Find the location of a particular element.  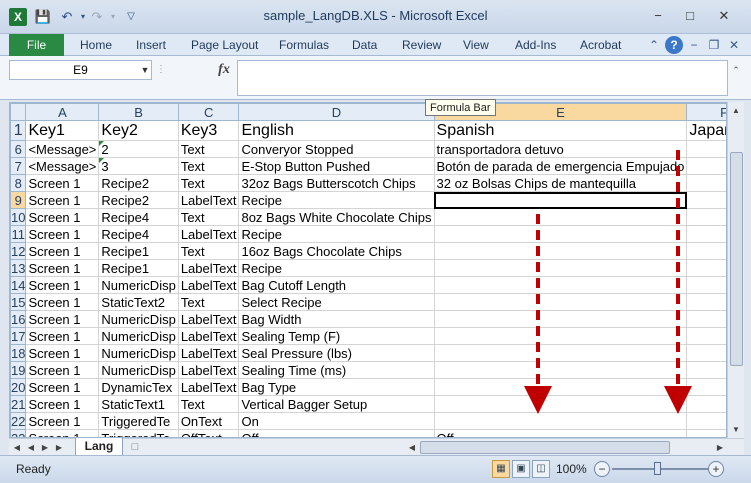

zoom-slider-thumb is located at coordinates (657, 468).